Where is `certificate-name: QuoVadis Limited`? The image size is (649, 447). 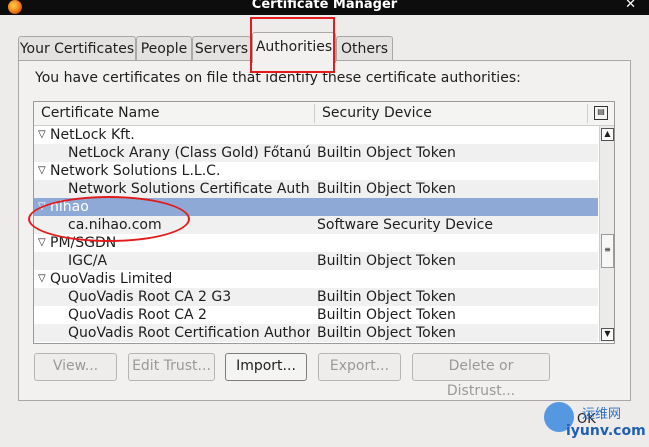
certificate-name: QuoVadis Limited is located at coordinates (111, 279).